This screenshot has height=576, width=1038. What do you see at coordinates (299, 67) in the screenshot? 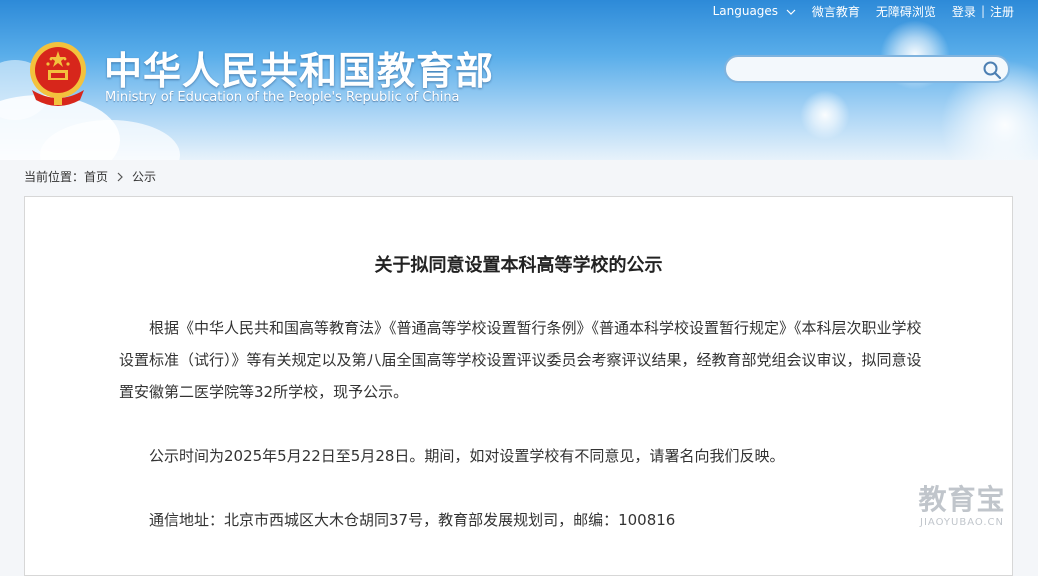
I see `site-title-cn: 中华人民共和国教育部` at bounding box center [299, 67].